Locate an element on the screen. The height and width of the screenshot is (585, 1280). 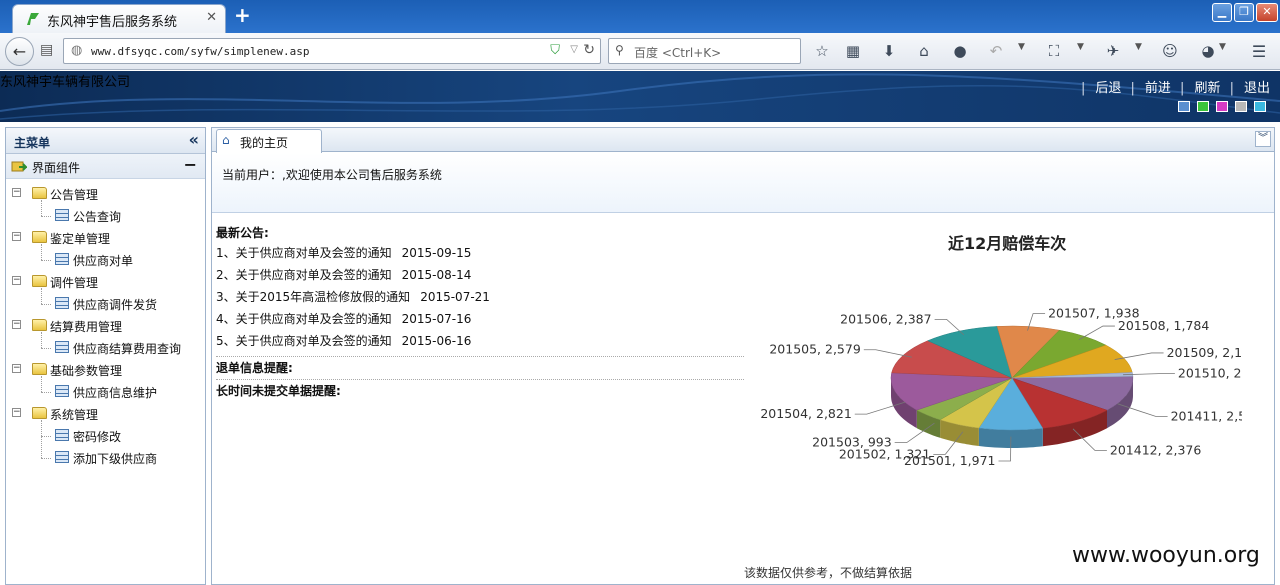
notice-date: 2015-06-16 is located at coordinates (436, 341).